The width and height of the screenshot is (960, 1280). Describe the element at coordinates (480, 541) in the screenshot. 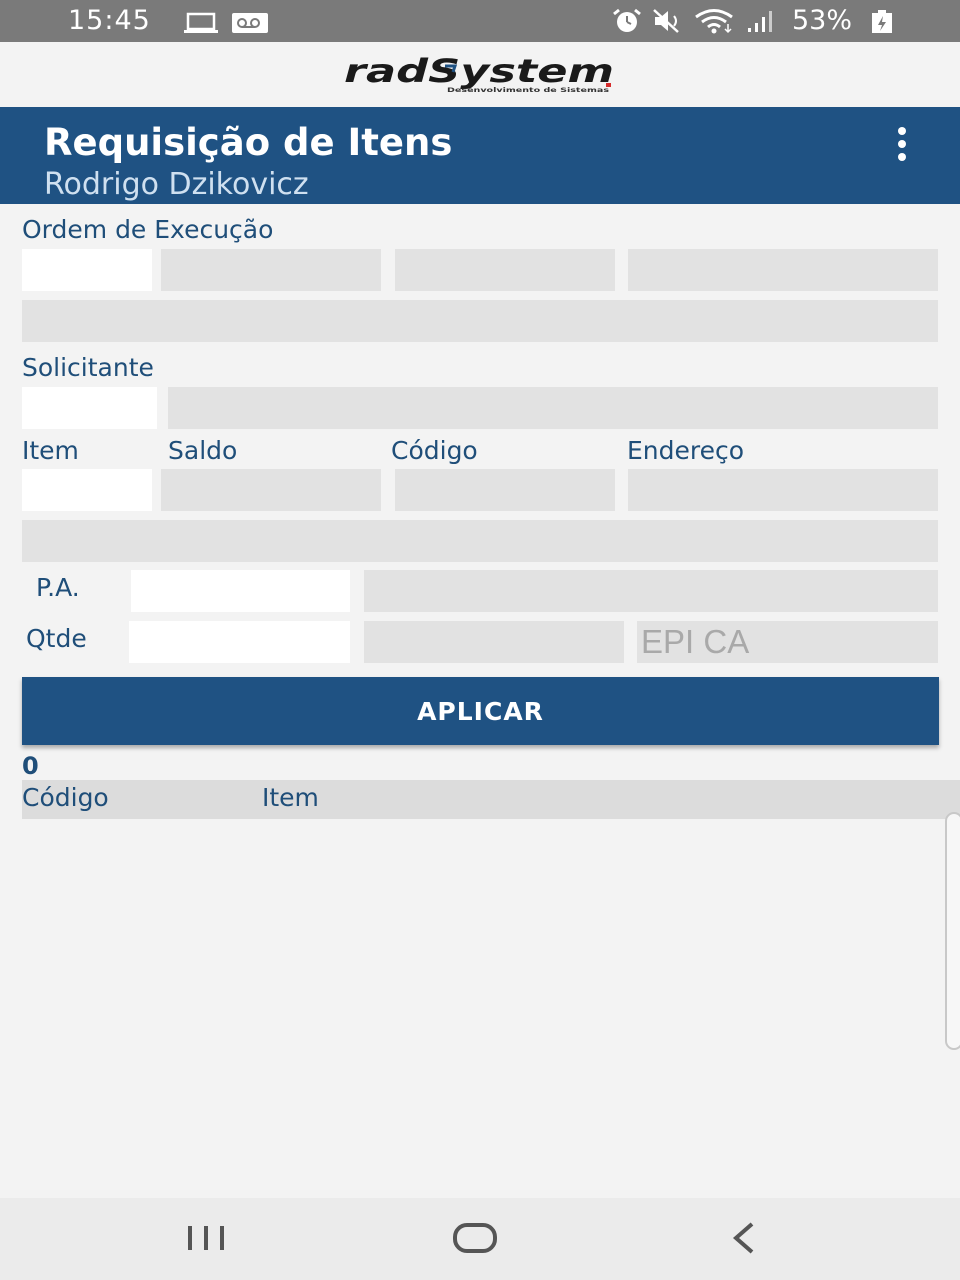

I see `item-description-field` at that location.